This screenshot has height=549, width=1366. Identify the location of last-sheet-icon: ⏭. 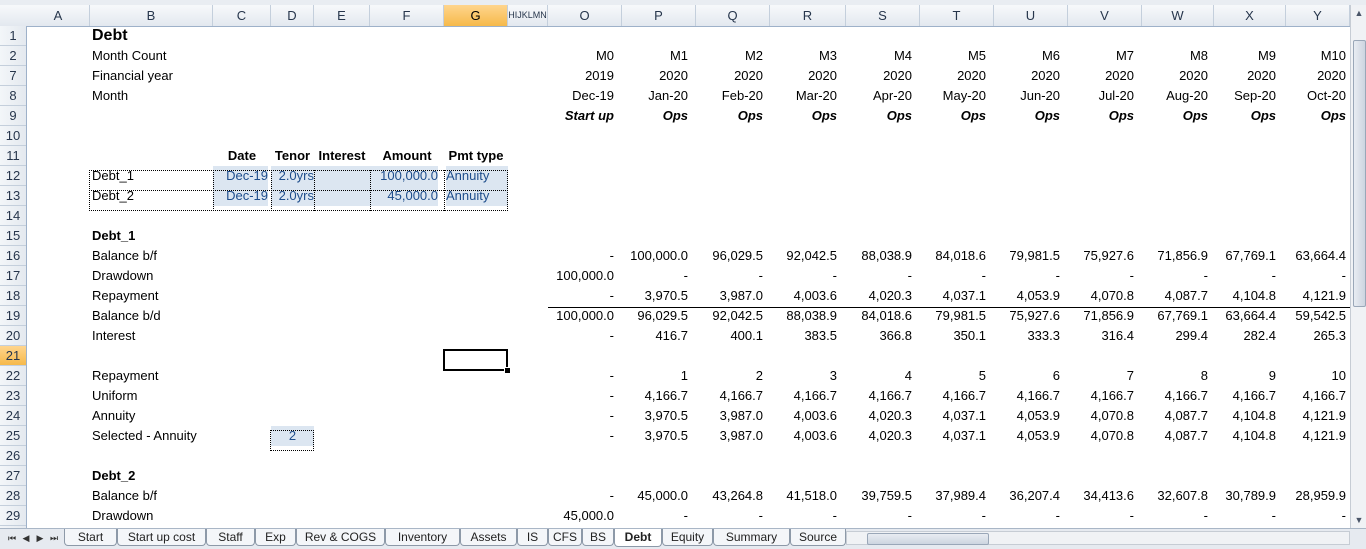
(54, 538).